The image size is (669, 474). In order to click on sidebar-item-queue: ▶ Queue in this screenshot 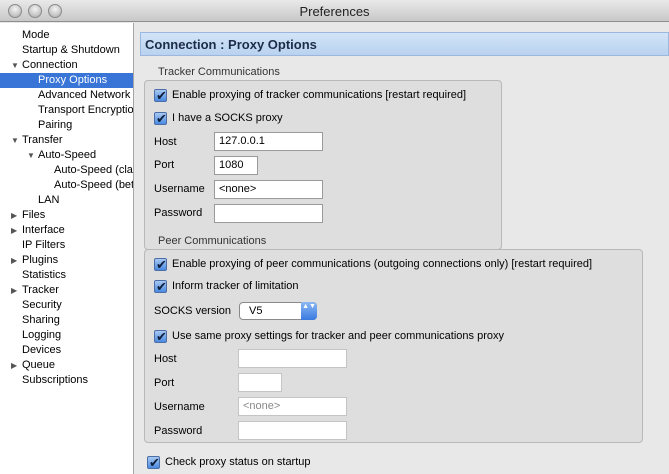, I will do `click(66, 365)`.